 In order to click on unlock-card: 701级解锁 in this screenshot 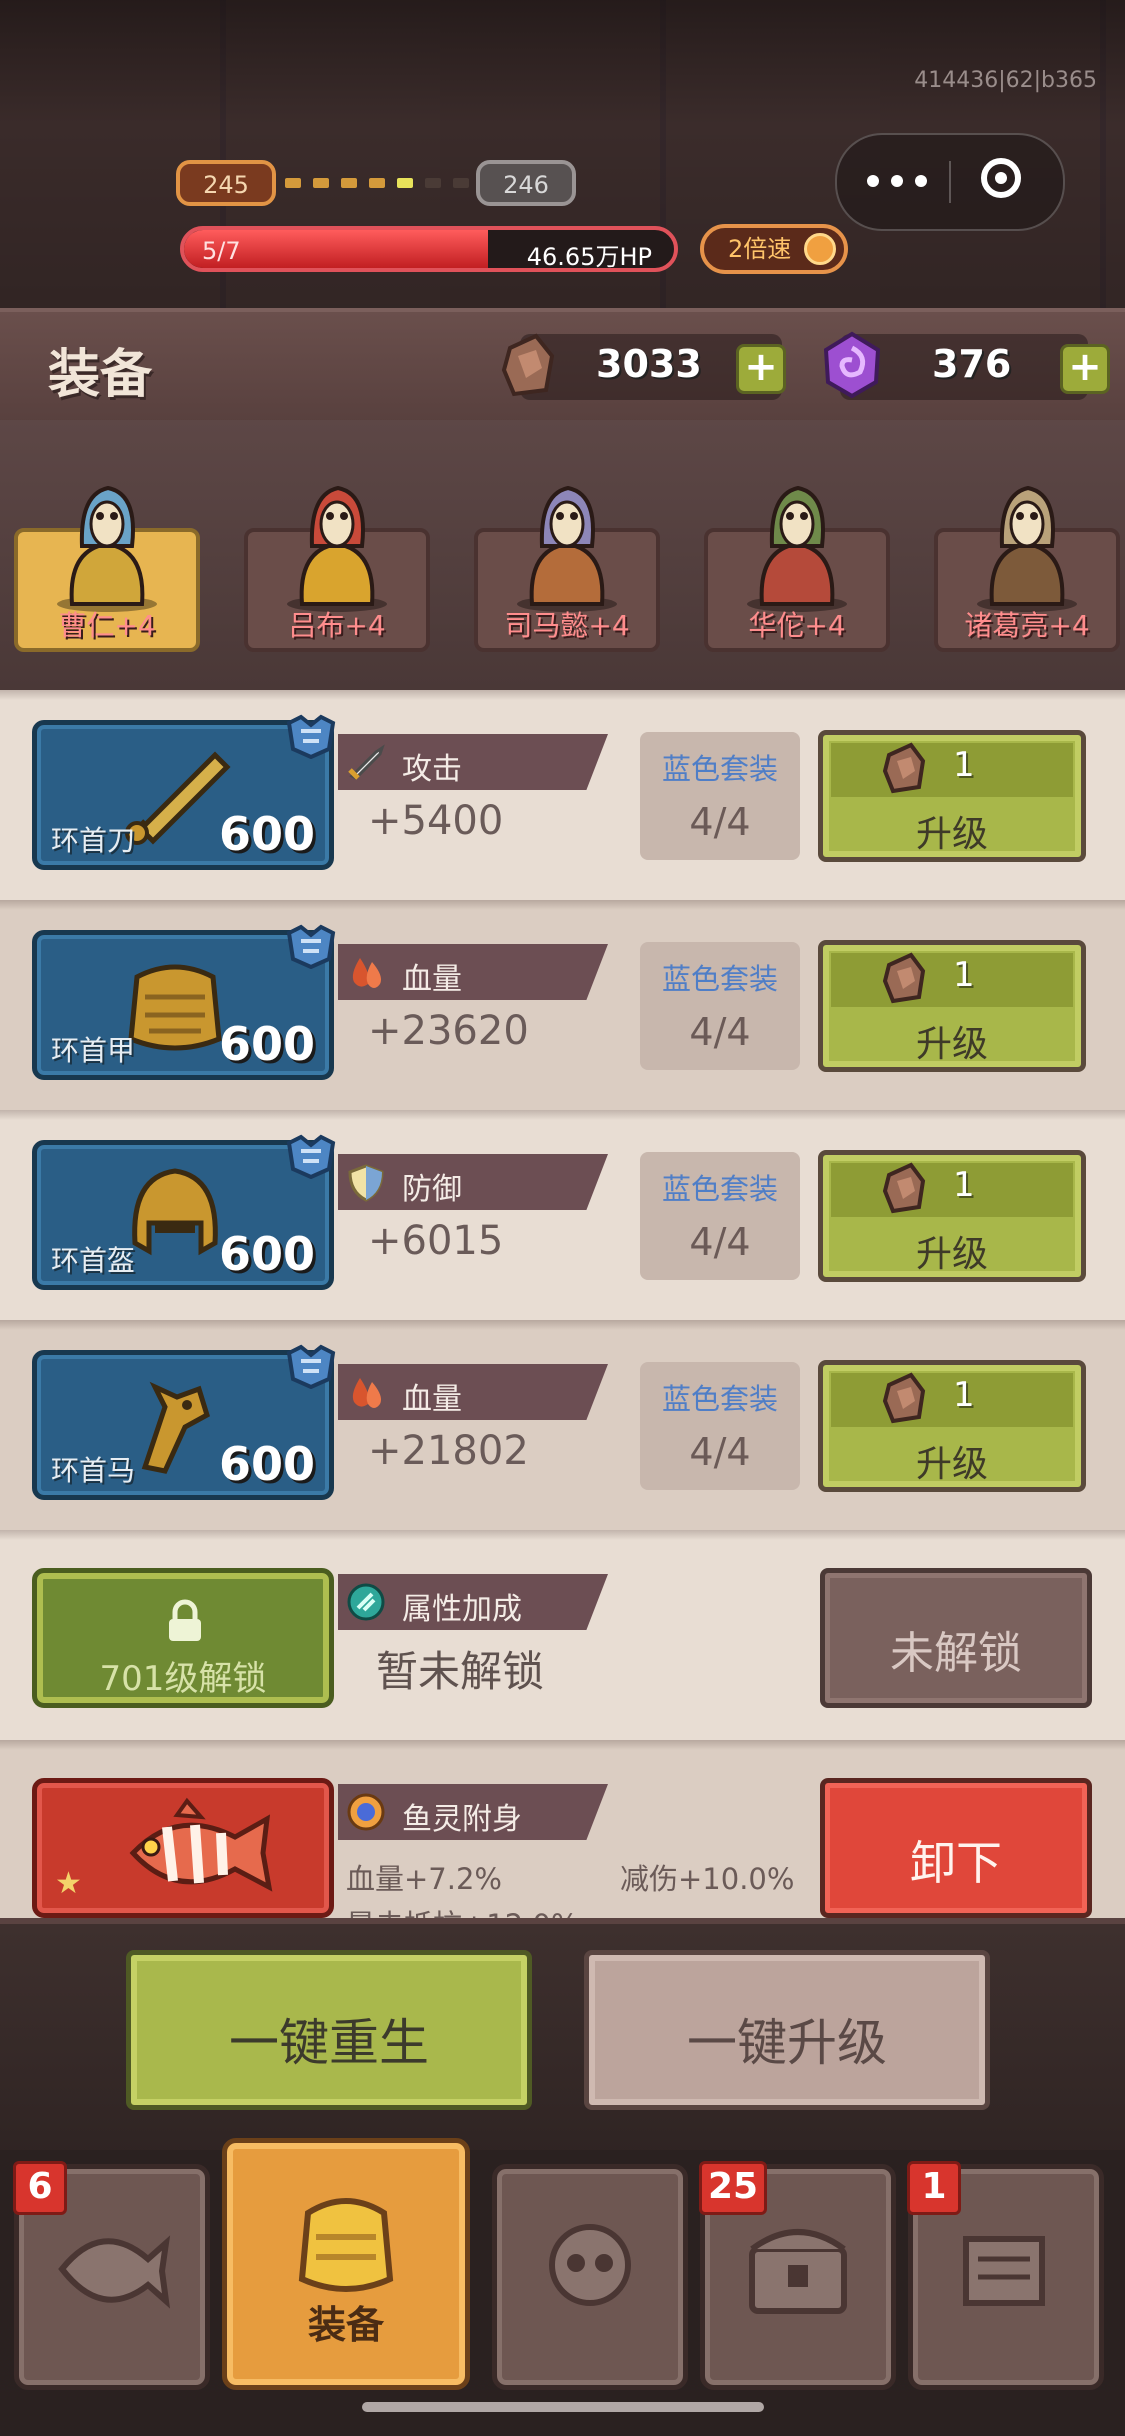, I will do `click(183, 1638)`.